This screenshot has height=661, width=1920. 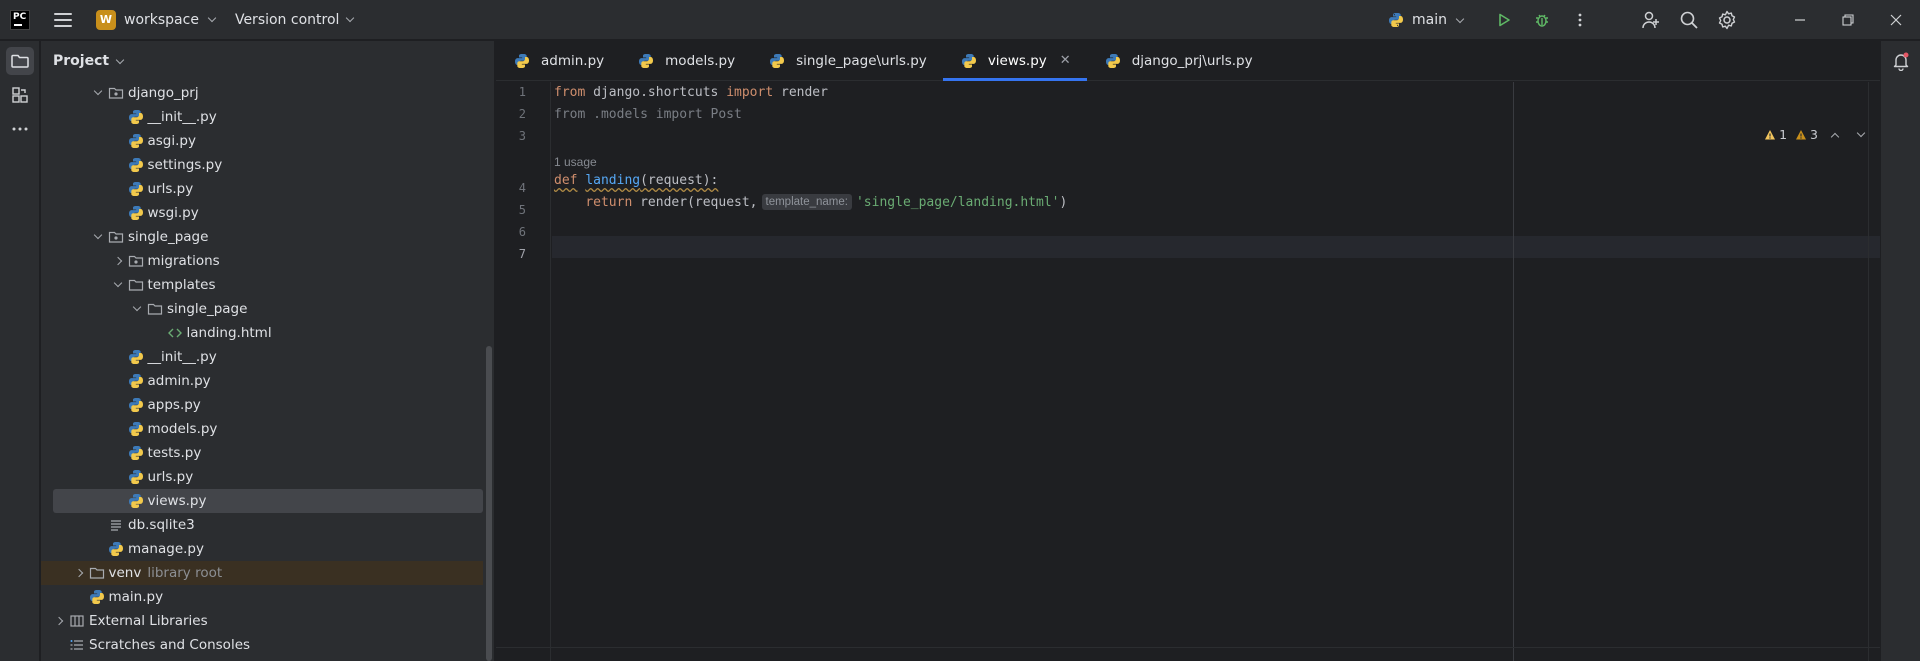 I want to click on project-switcher: W workspace, so click(x=156, y=19).